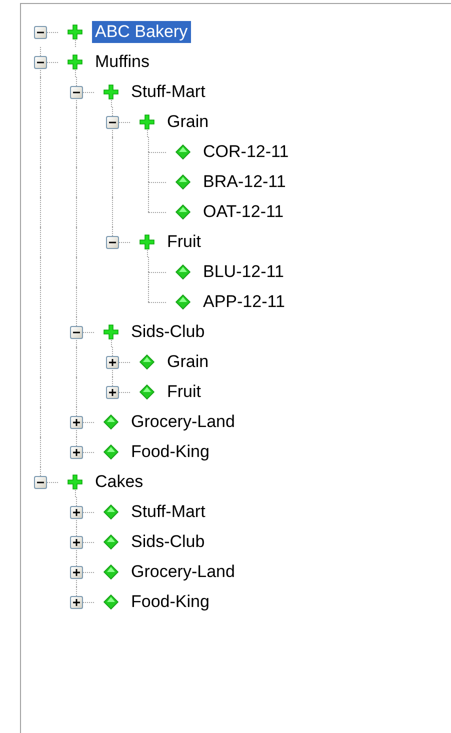  I want to click on tree-item: OAT-12-11, so click(243, 212).